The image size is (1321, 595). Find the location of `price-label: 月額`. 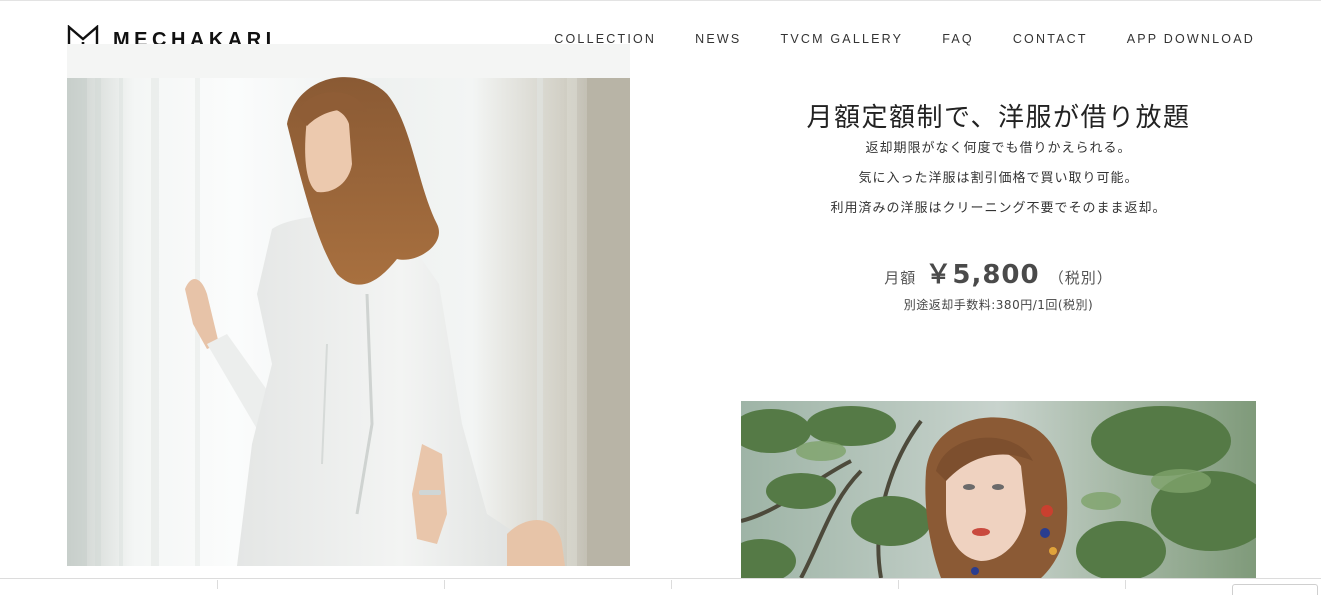

price-label: 月額 is located at coordinates (900, 278).